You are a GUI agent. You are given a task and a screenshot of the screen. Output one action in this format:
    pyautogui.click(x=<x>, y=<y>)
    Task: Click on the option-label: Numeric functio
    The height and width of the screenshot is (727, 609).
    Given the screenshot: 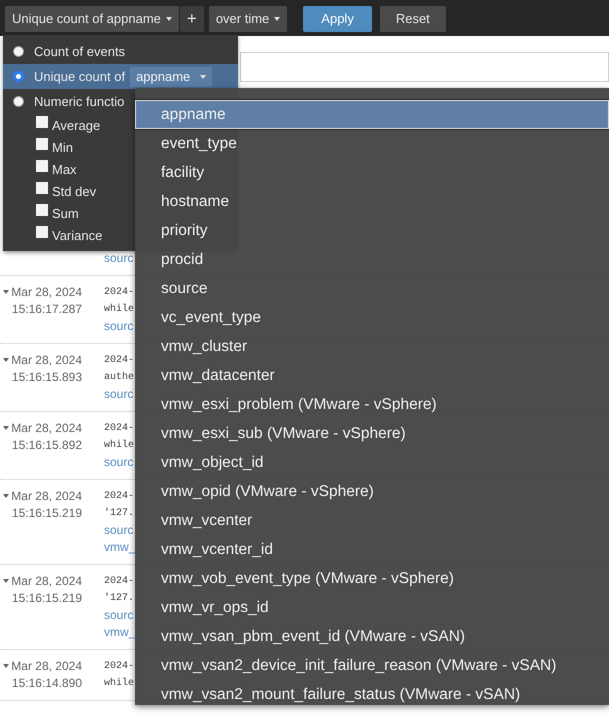 What is the action you would take?
    pyautogui.click(x=79, y=101)
    